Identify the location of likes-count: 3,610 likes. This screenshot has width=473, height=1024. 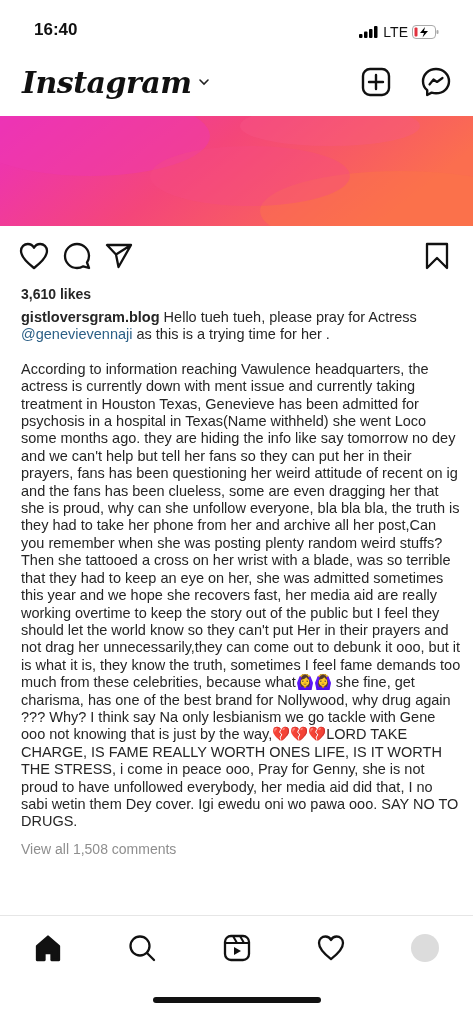
(241, 294).